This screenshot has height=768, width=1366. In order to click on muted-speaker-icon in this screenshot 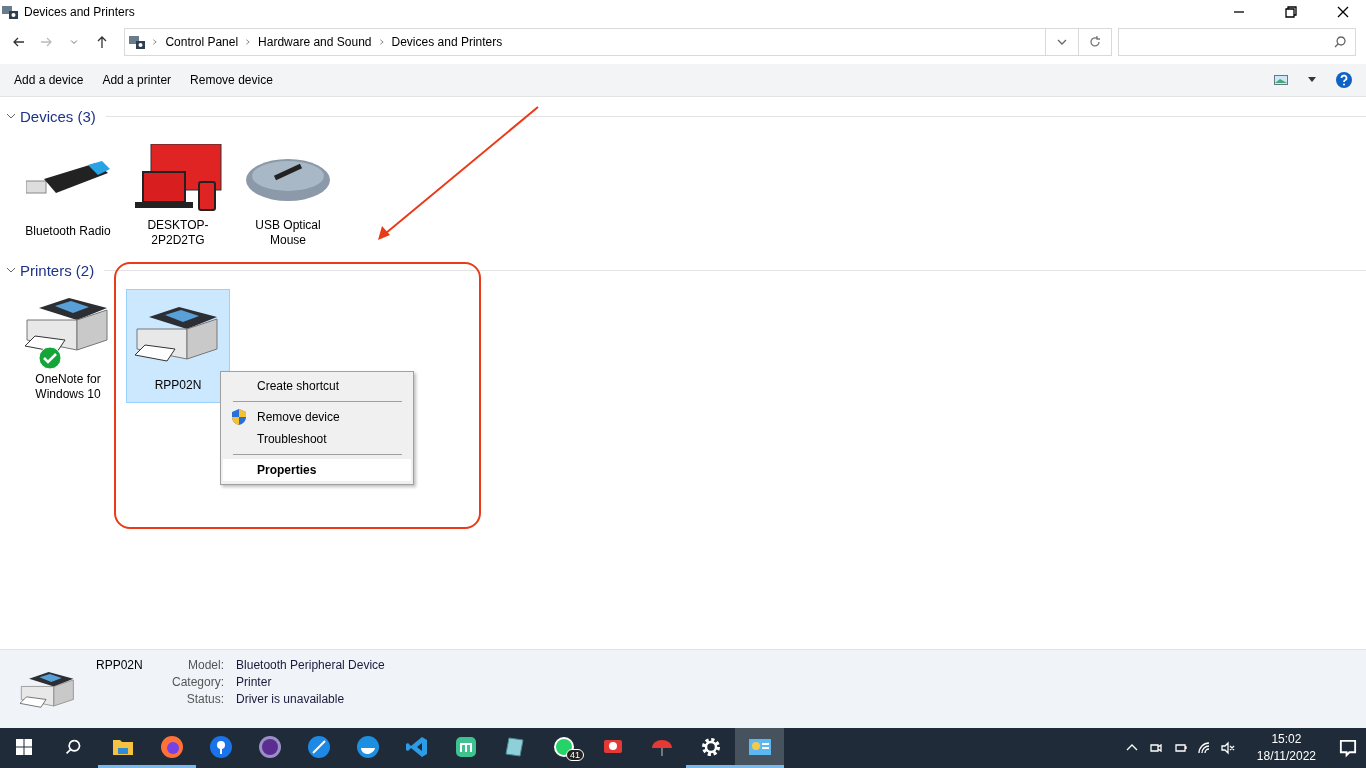, I will do `click(1227, 748)`.